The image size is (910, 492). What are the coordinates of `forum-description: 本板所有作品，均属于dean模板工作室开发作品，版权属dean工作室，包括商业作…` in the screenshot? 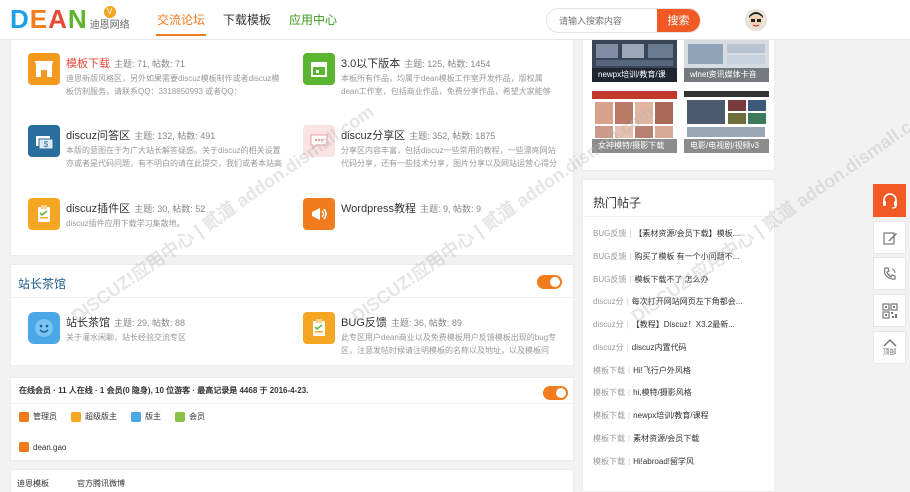 It's located at (446, 85).